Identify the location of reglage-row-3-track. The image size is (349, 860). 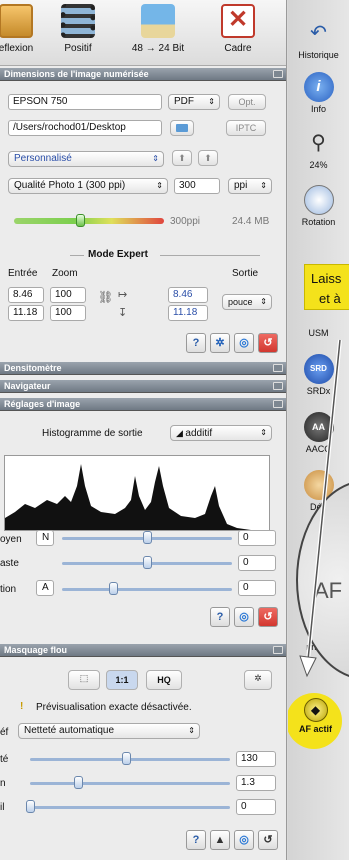
(147, 589).